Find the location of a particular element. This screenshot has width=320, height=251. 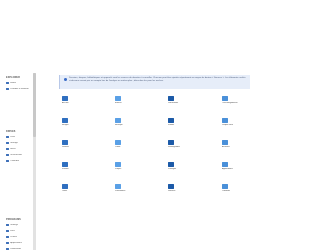

source-tile: Musique is located at coordinates (130, 123).